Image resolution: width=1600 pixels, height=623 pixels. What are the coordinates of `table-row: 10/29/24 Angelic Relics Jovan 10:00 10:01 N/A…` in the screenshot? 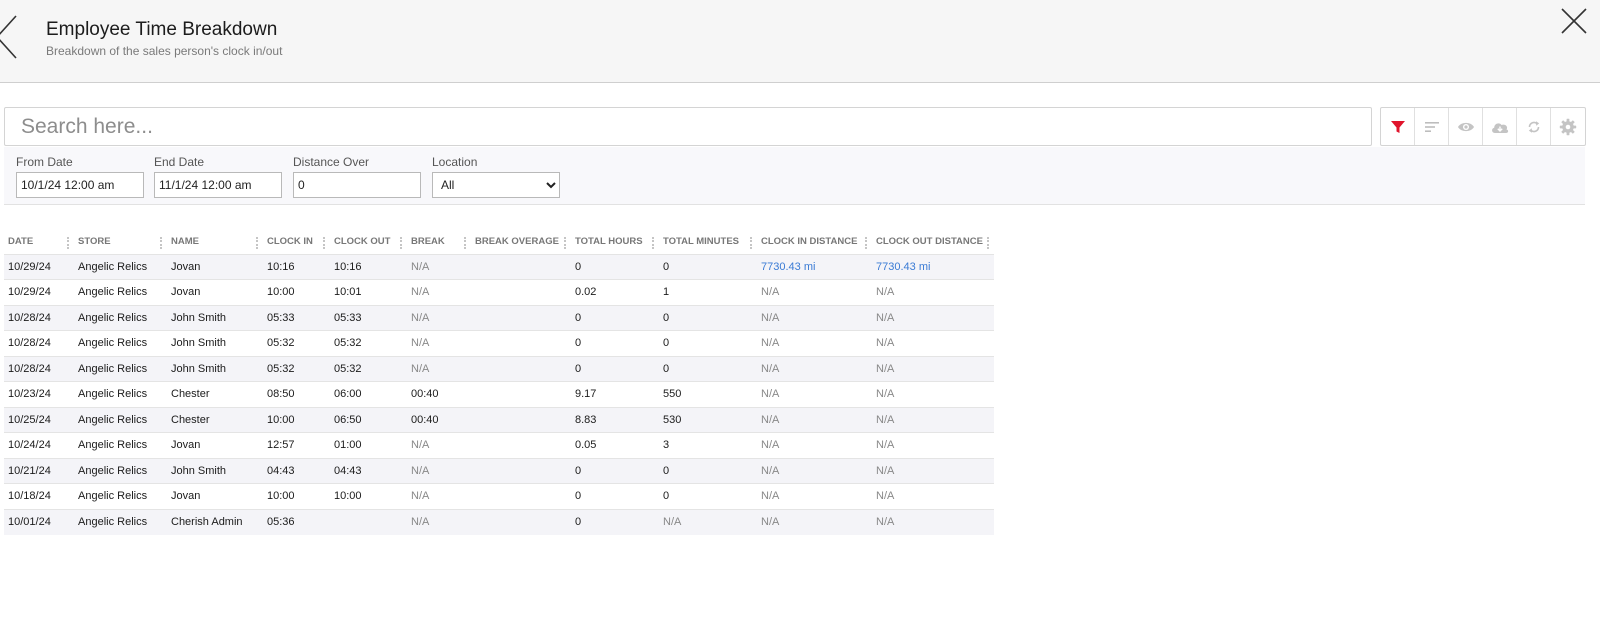 It's located at (499, 292).